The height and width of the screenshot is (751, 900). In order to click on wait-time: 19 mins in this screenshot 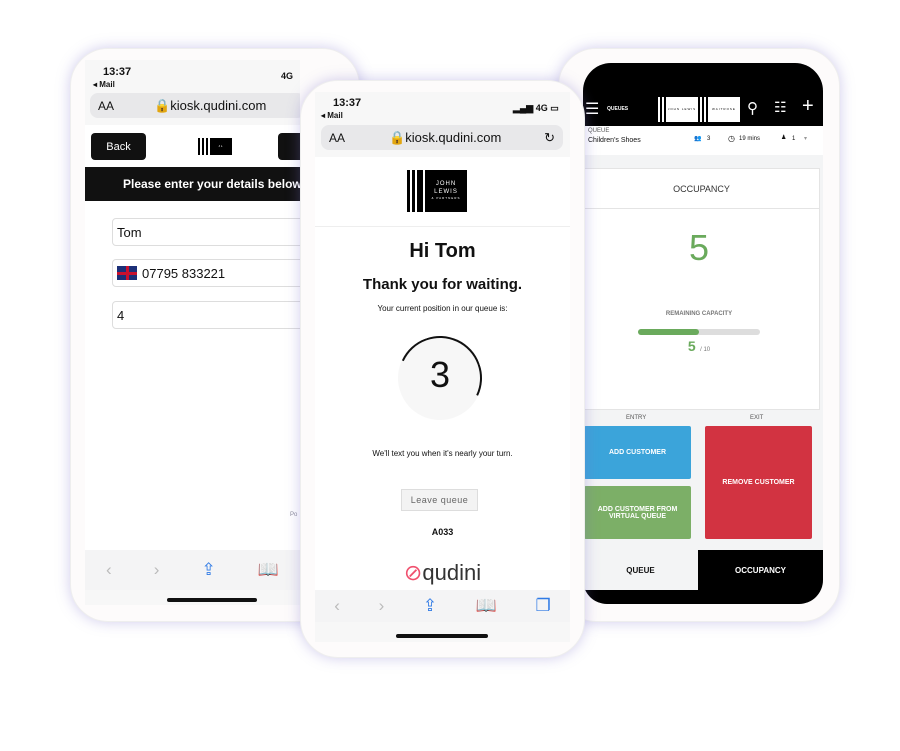, I will do `click(750, 139)`.